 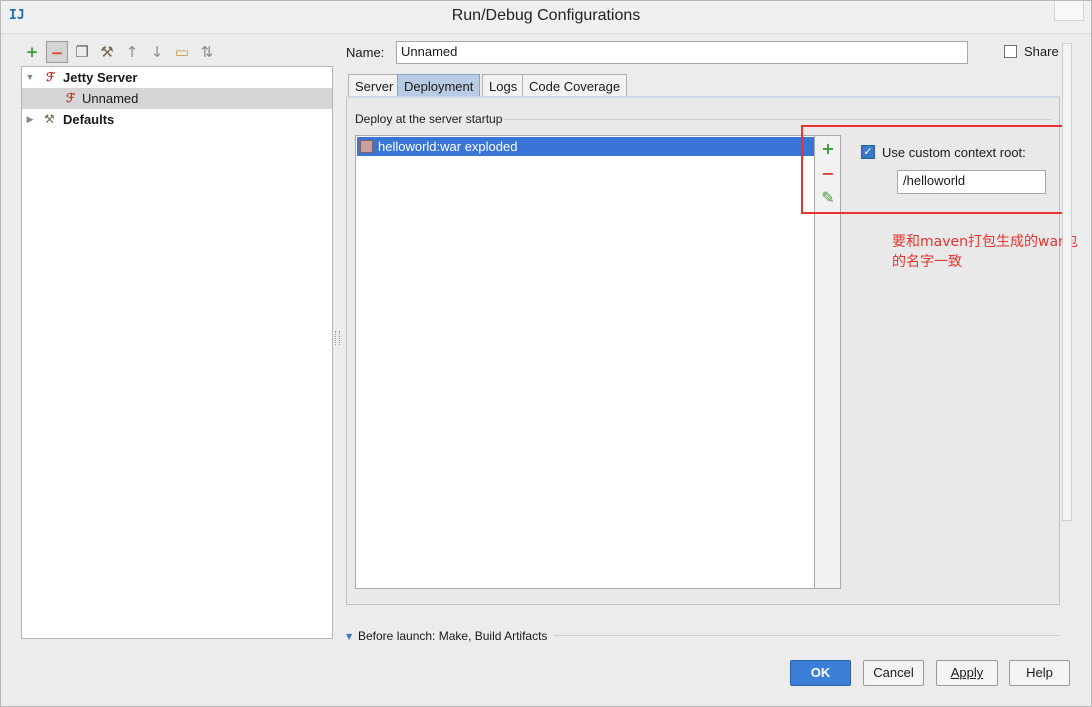 What do you see at coordinates (439, 85) in the screenshot?
I see `tab-deployment: Deployment` at bounding box center [439, 85].